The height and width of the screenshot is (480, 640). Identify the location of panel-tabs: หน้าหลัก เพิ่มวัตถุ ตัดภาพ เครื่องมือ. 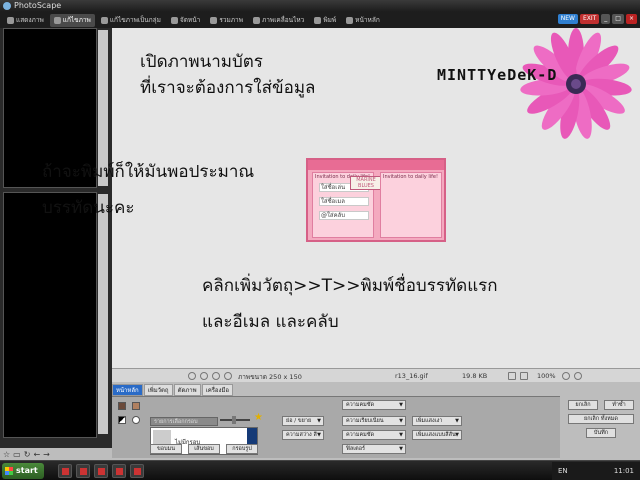
(173, 390).